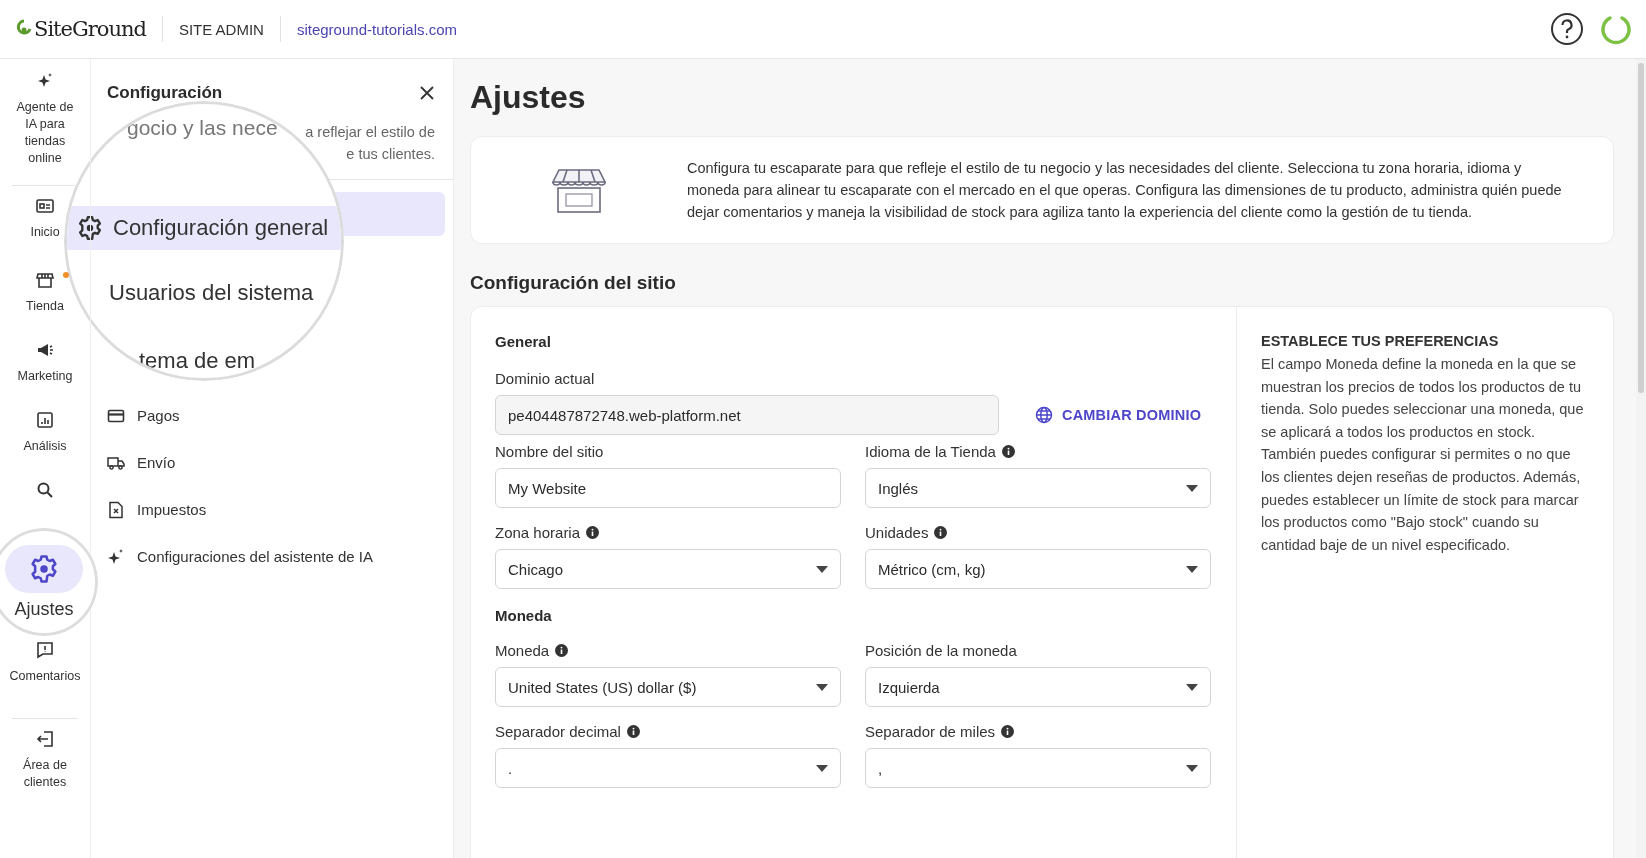 Image resolution: width=1646 pixels, height=858 pixels. What do you see at coordinates (163, 509) in the screenshot?
I see `panel-item: Impuestos` at bounding box center [163, 509].